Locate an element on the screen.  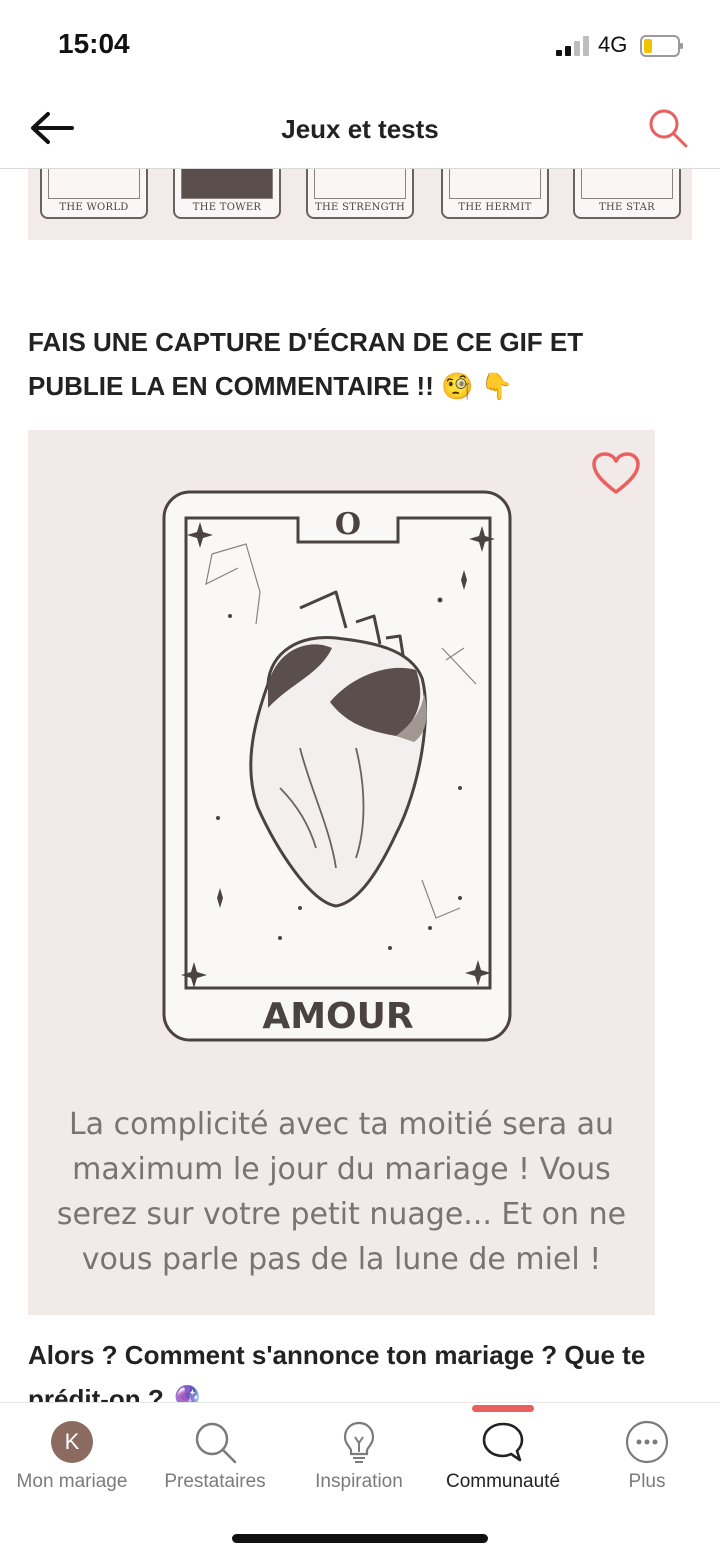
home-indicator is located at coordinates (360, 1538).